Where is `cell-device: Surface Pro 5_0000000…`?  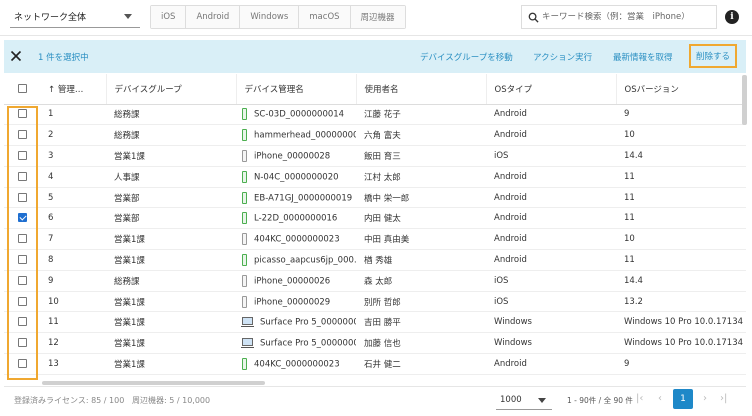
cell-device: Surface Pro 5_0000000… is located at coordinates (296, 343).